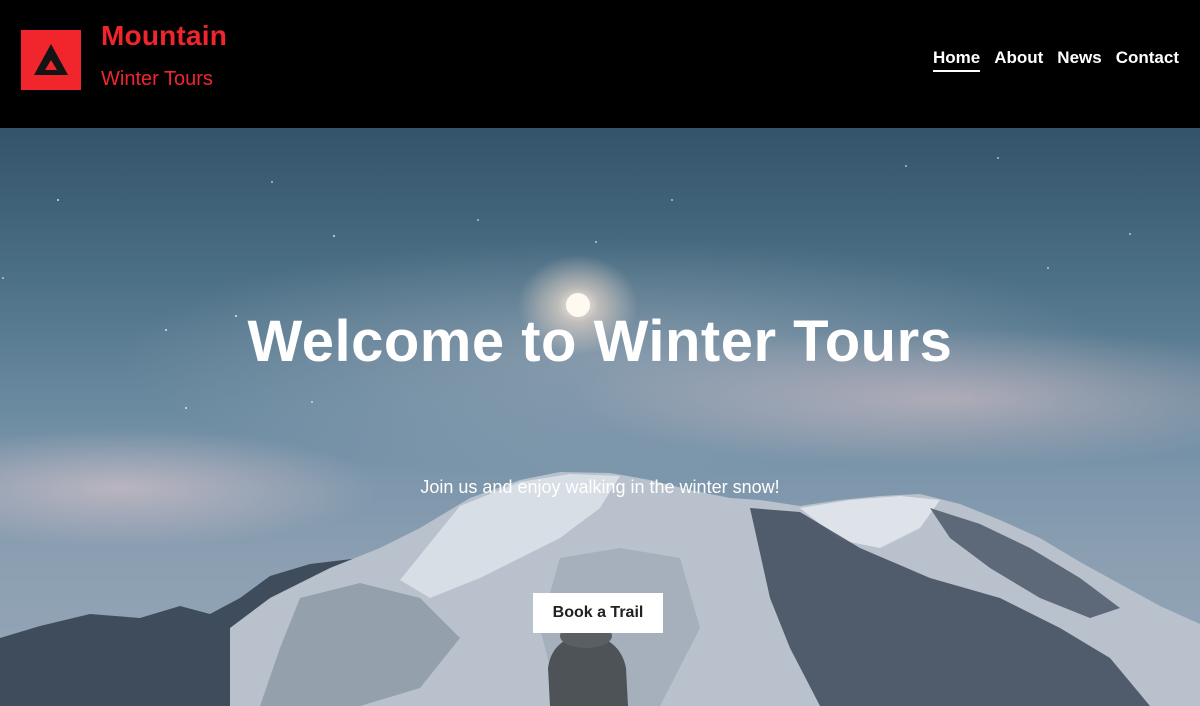  I want to click on hero-title: Welcome to Winter Tours, so click(600, 341).